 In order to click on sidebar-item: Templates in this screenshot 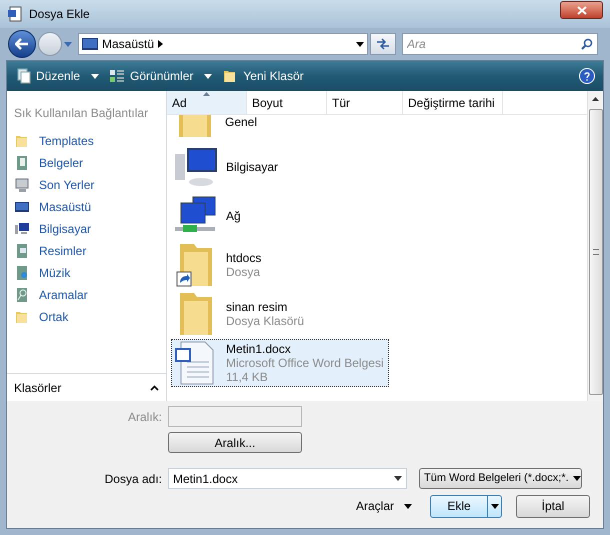, I will do `click(86, 141)`.